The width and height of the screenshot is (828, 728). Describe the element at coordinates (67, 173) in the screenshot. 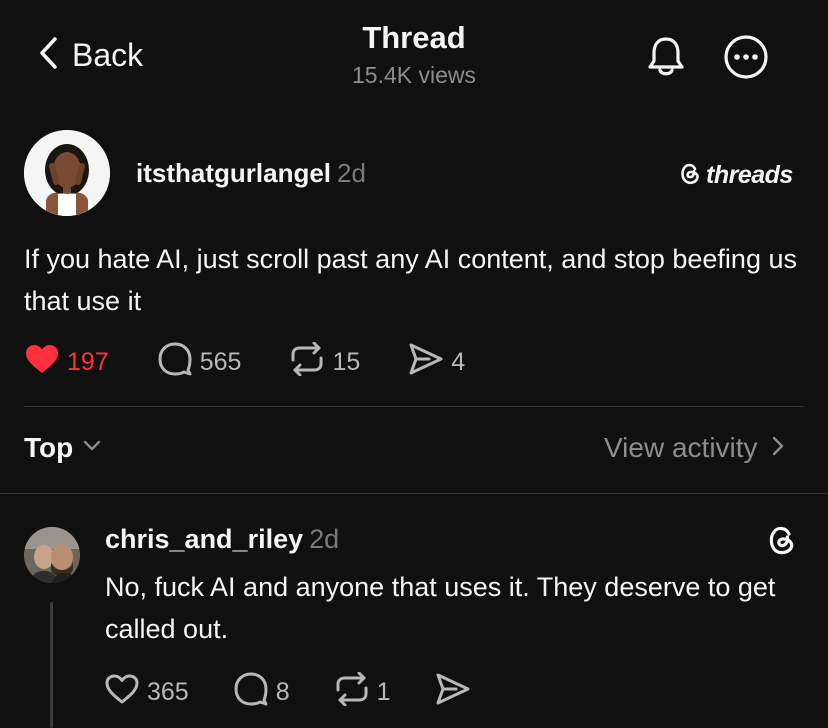

I see `avatar` at that location.